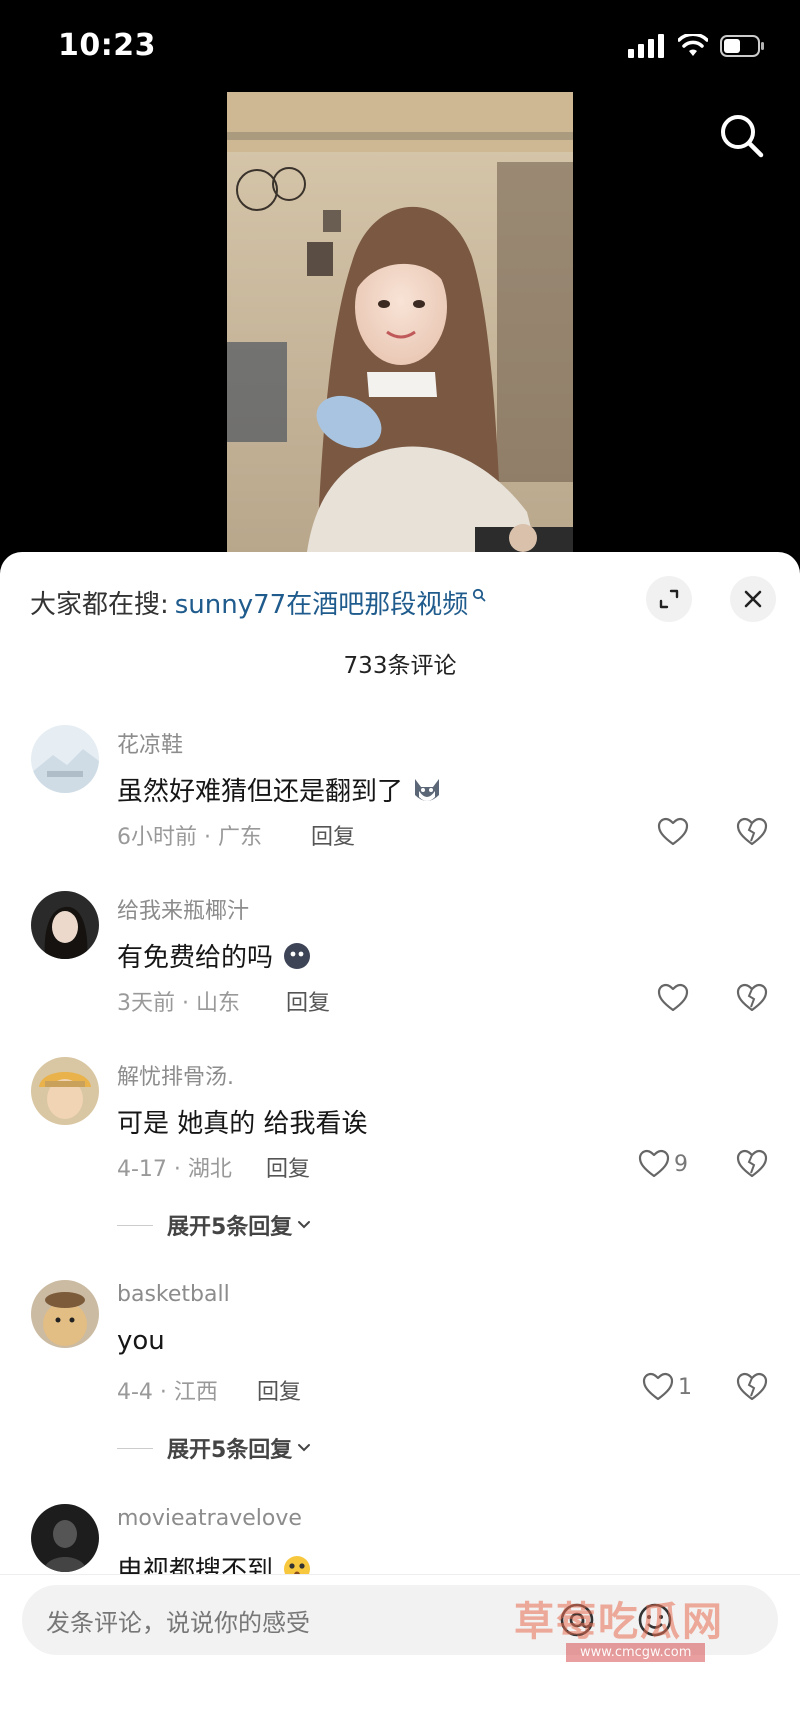  What do you see at coordinates (174, 1169) in the screenshot?
I see `comment-meta: 4-17 · 湖北` at bounding box center [174, 1169].